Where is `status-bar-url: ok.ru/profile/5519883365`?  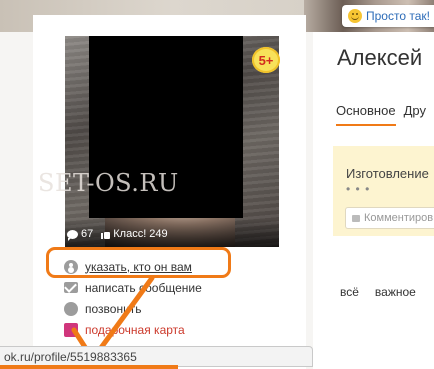
status-bar-url: ok.ru/profile/5519883365 is located at coordinates (156, 356).